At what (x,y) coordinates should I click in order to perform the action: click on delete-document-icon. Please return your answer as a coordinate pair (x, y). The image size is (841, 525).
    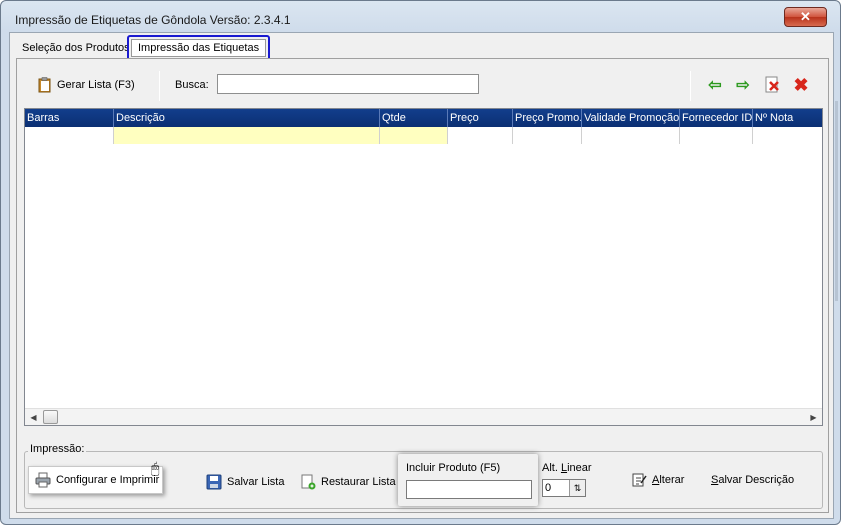
    Looking at the image, I should click on (772, 85).